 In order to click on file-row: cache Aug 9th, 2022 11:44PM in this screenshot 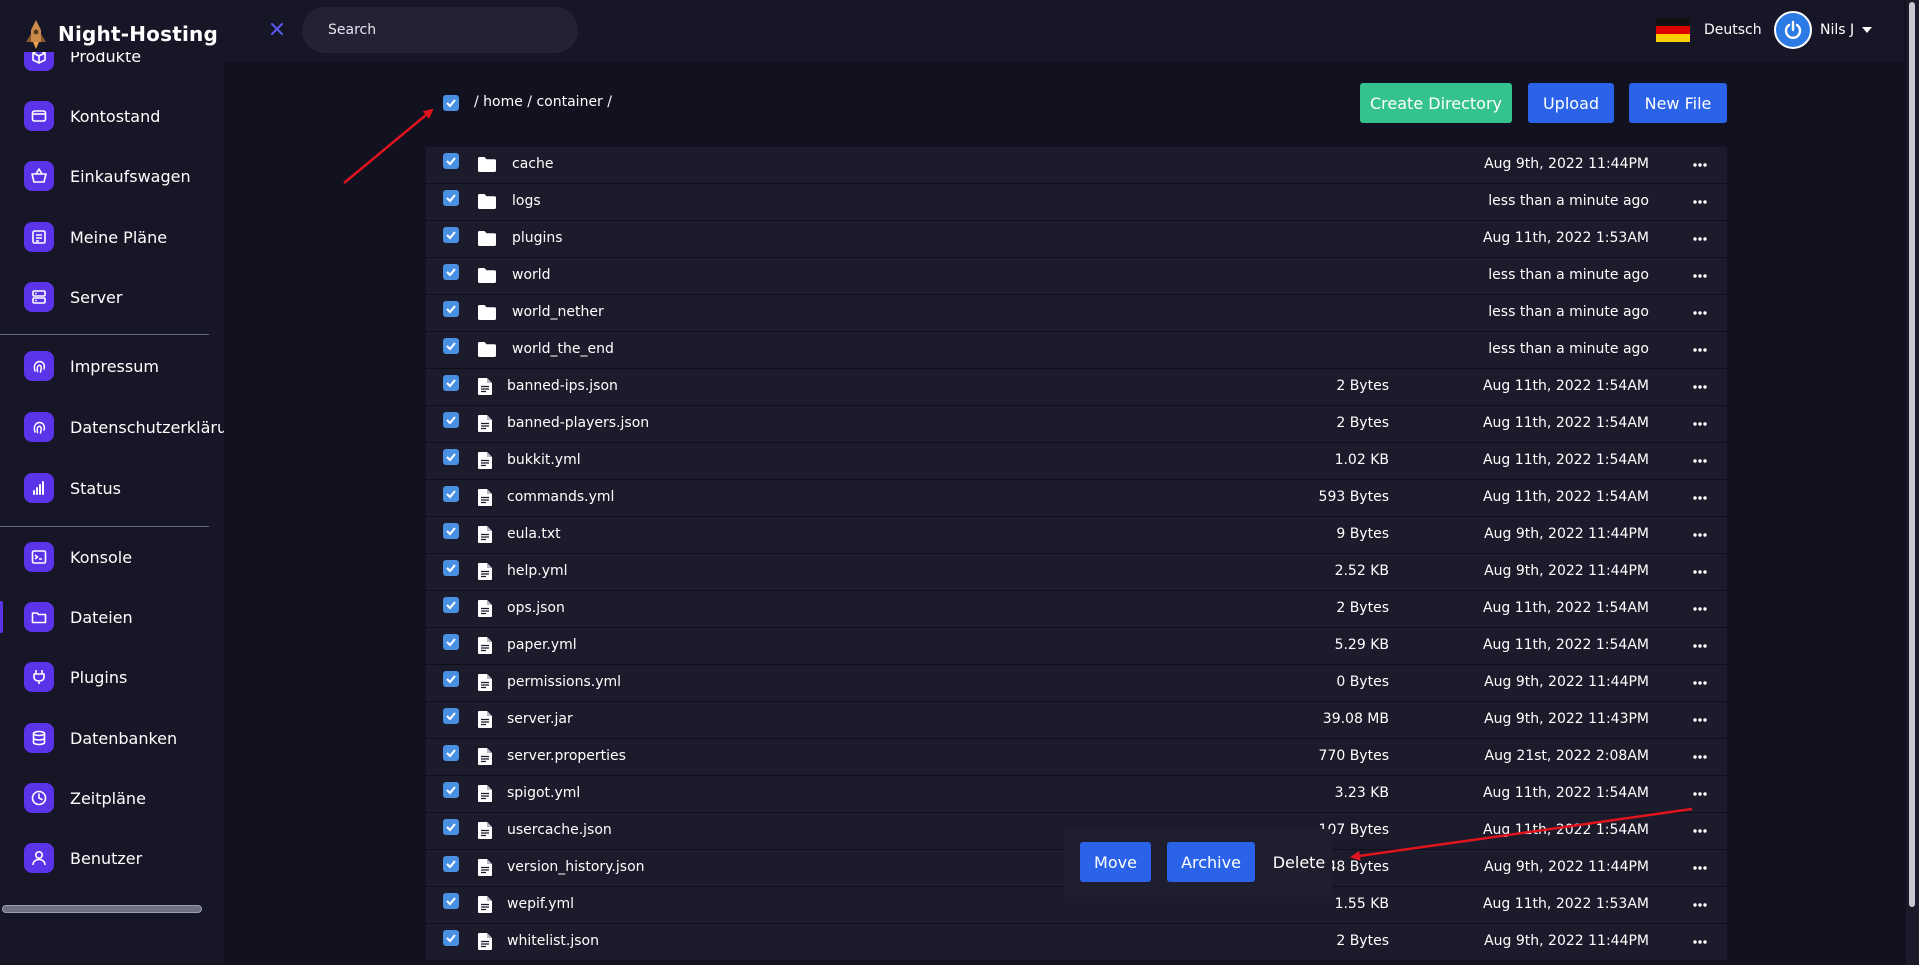, I will do `click(1076, 165)`.